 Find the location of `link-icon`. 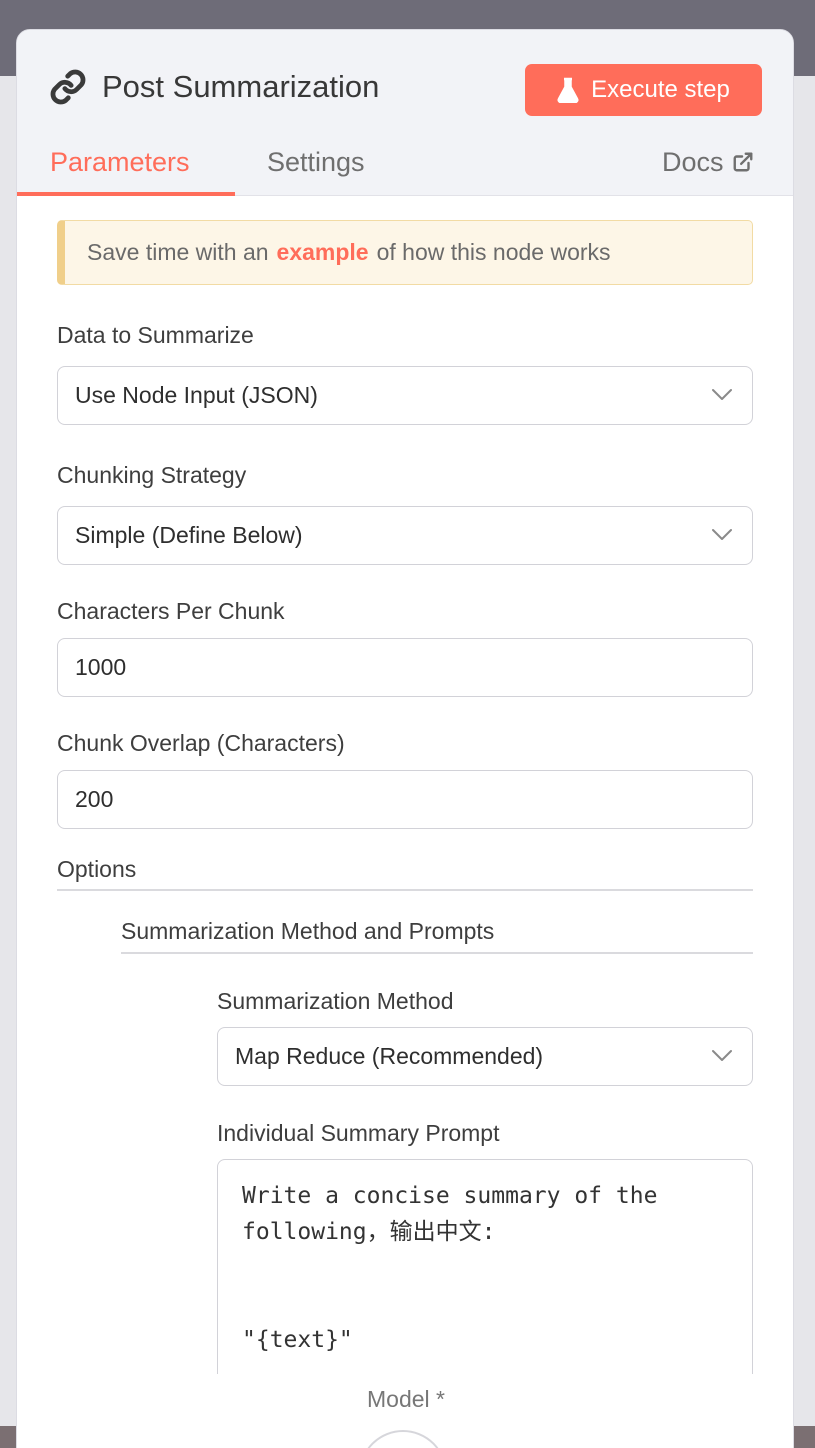

link-icon is located at coordinates (68, 87).